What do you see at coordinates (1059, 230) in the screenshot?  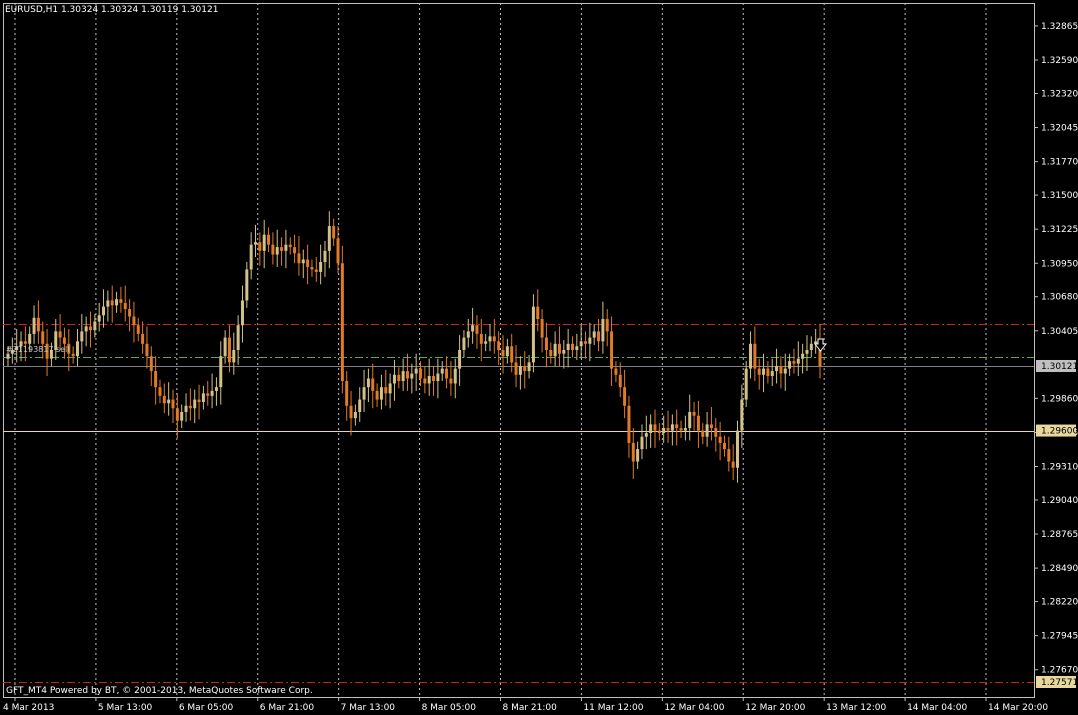 I see `y-tick-label: 1.31225` at bounding box center [1059, 230].